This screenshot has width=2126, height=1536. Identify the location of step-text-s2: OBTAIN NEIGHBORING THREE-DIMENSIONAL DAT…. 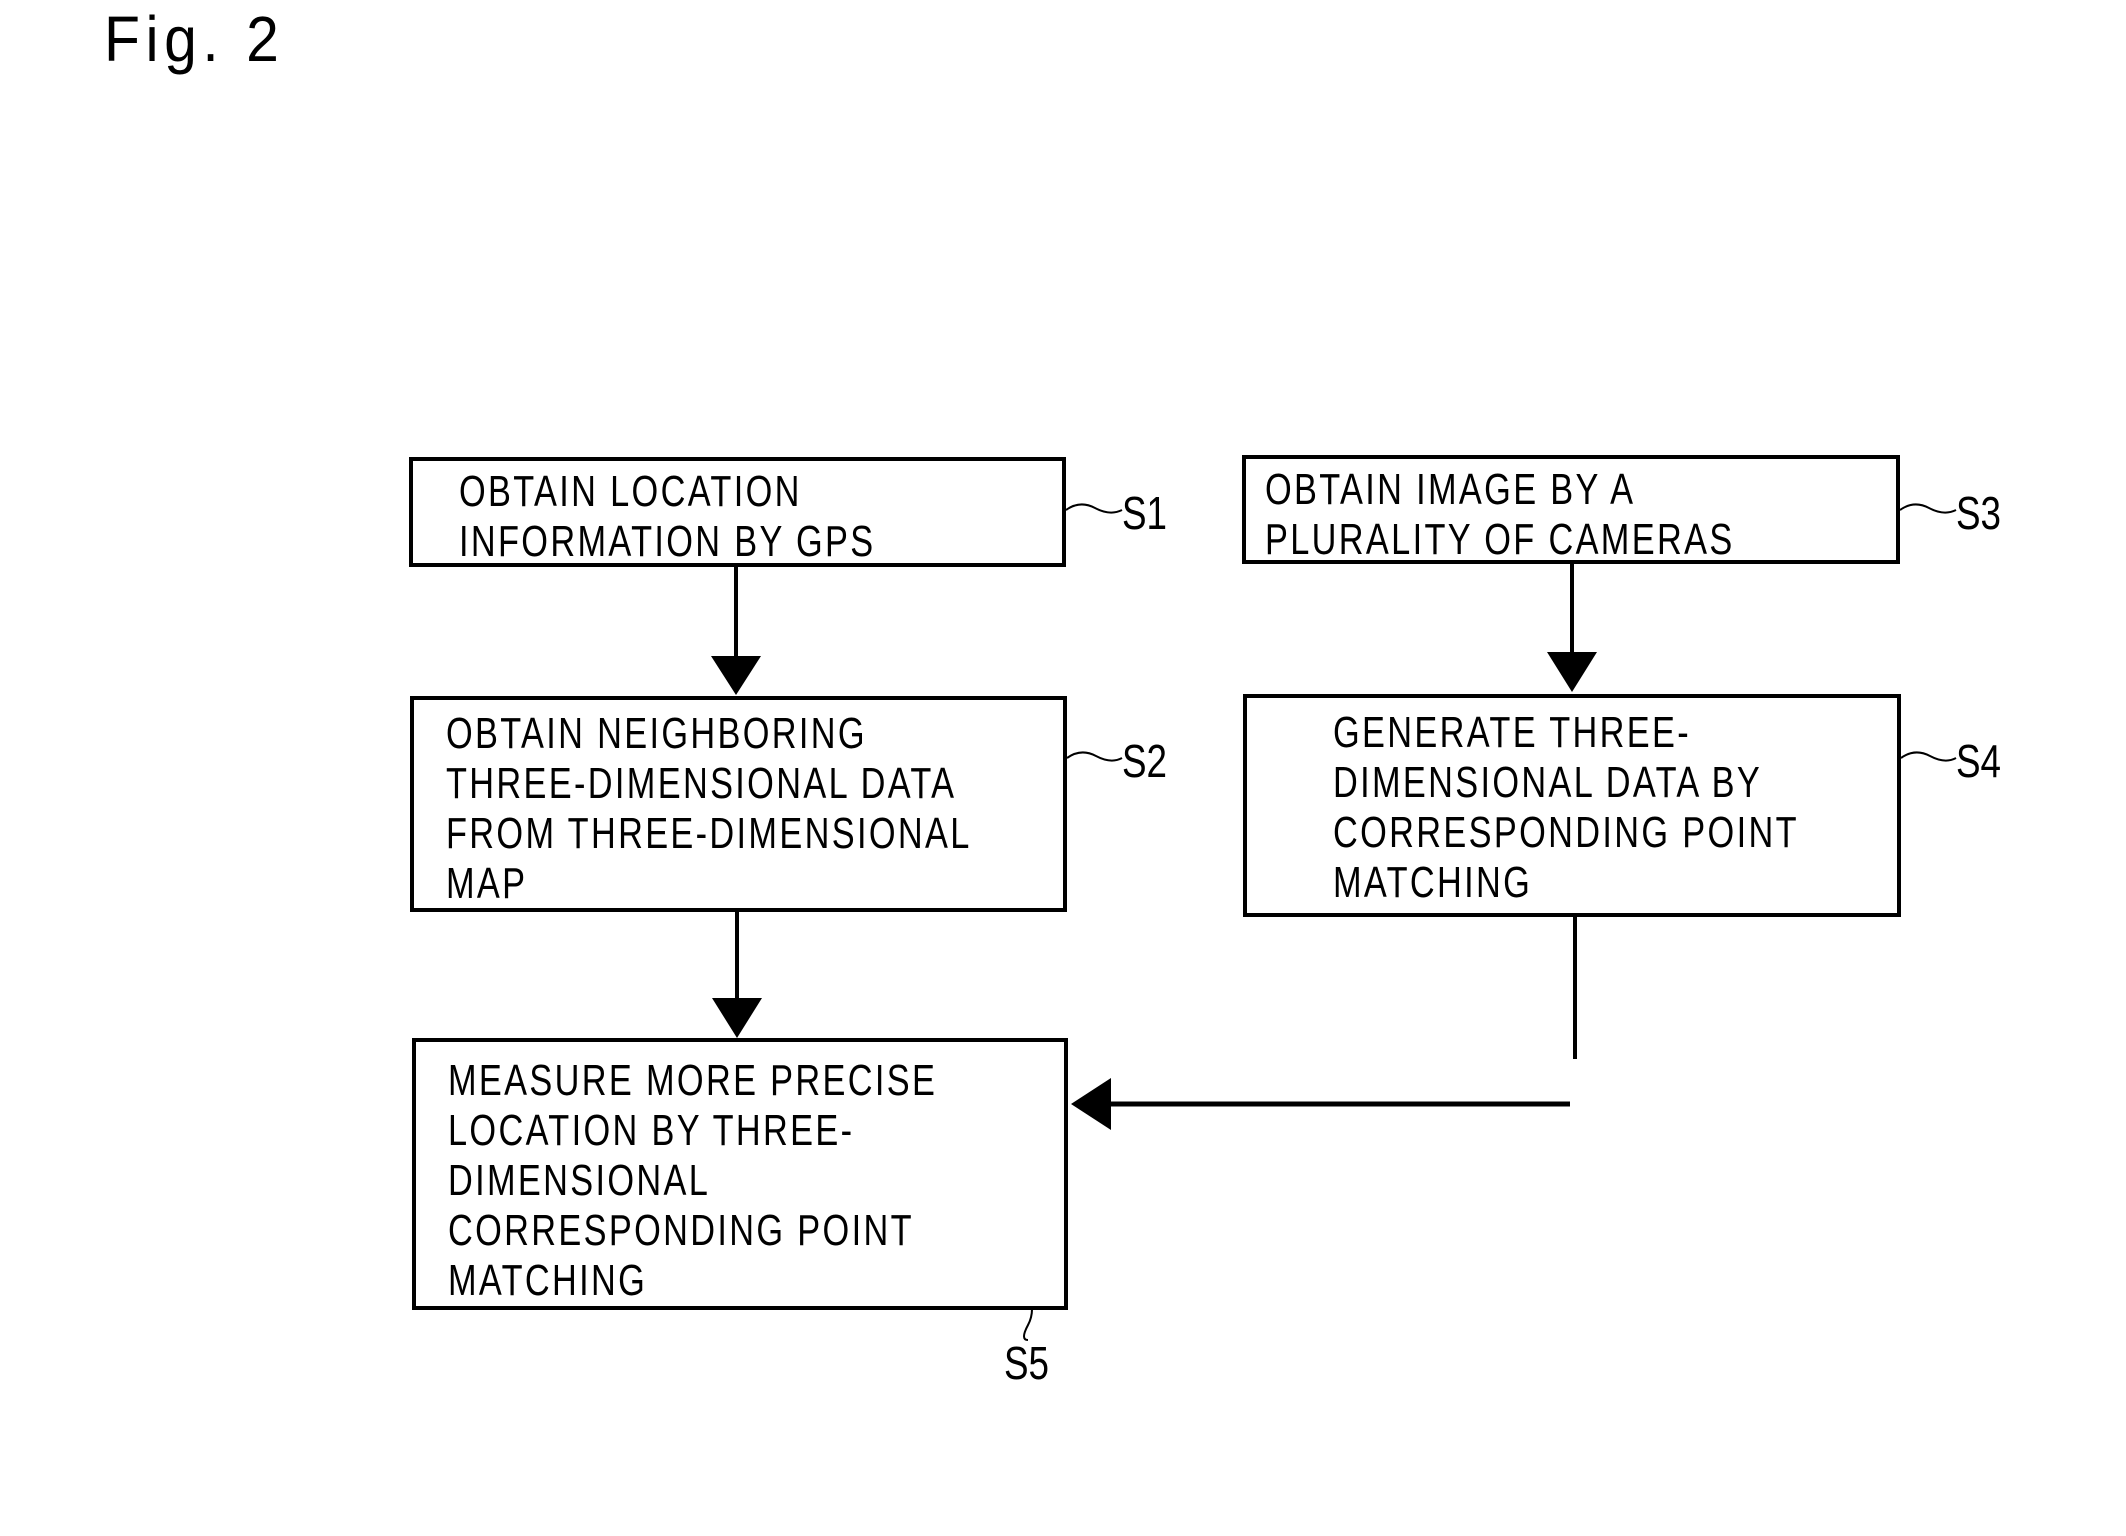
(709, 809).